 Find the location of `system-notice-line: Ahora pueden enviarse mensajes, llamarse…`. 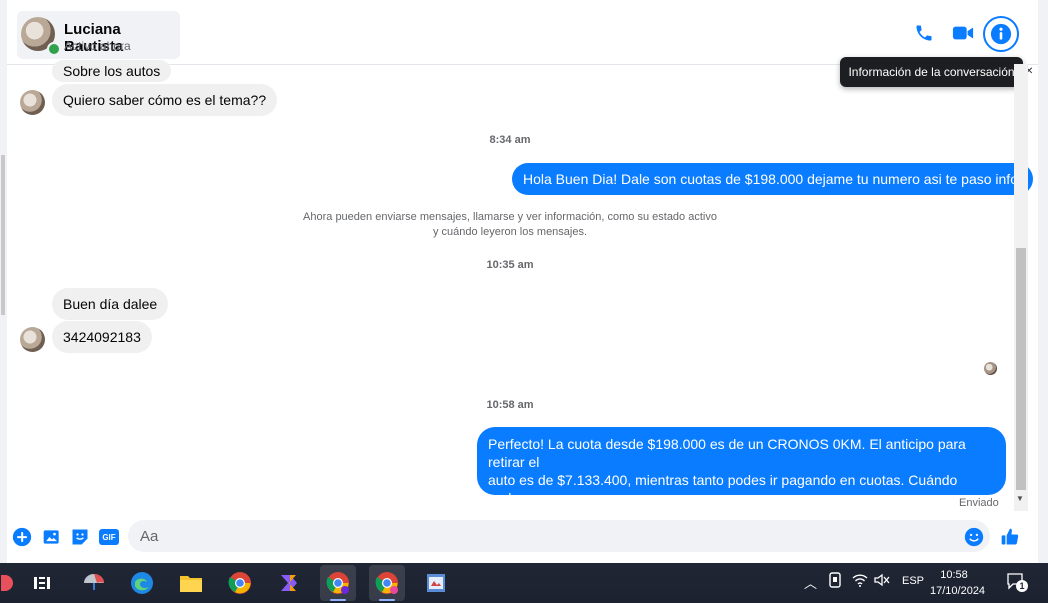

system-notice-line: Ahora pueden enviarse mensajes, llamarse… is located at coordinates (510, 217).